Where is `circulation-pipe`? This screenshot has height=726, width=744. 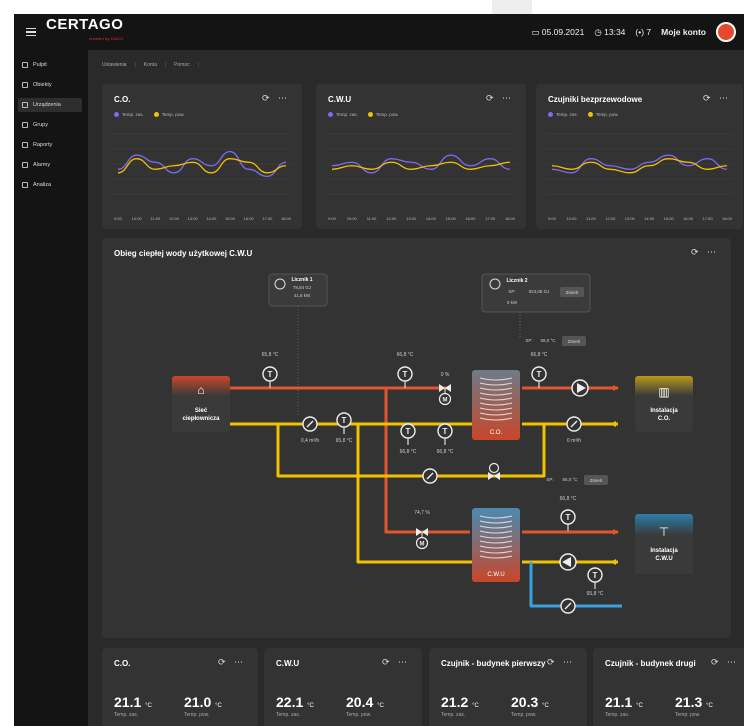
circulation-pipe is located at coordinates (575, 585).